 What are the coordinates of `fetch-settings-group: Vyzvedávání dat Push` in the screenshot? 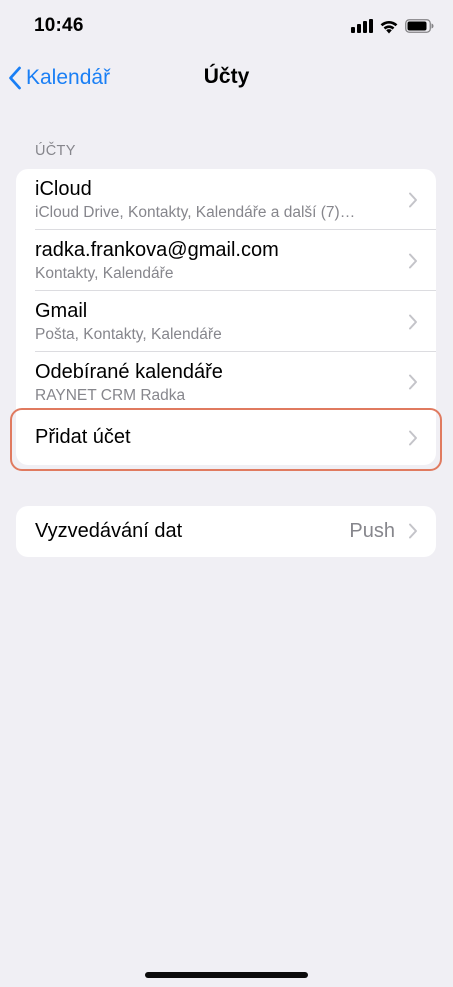 It's located at (226, 531).